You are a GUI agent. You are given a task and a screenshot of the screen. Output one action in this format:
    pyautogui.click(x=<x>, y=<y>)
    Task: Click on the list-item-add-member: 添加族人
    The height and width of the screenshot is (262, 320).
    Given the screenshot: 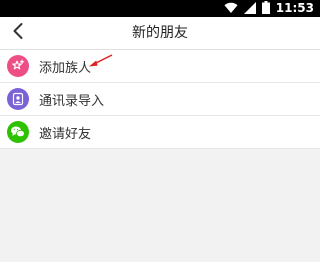 What is the action you would take?
    pyautogui.click(x=160, y=66)
    